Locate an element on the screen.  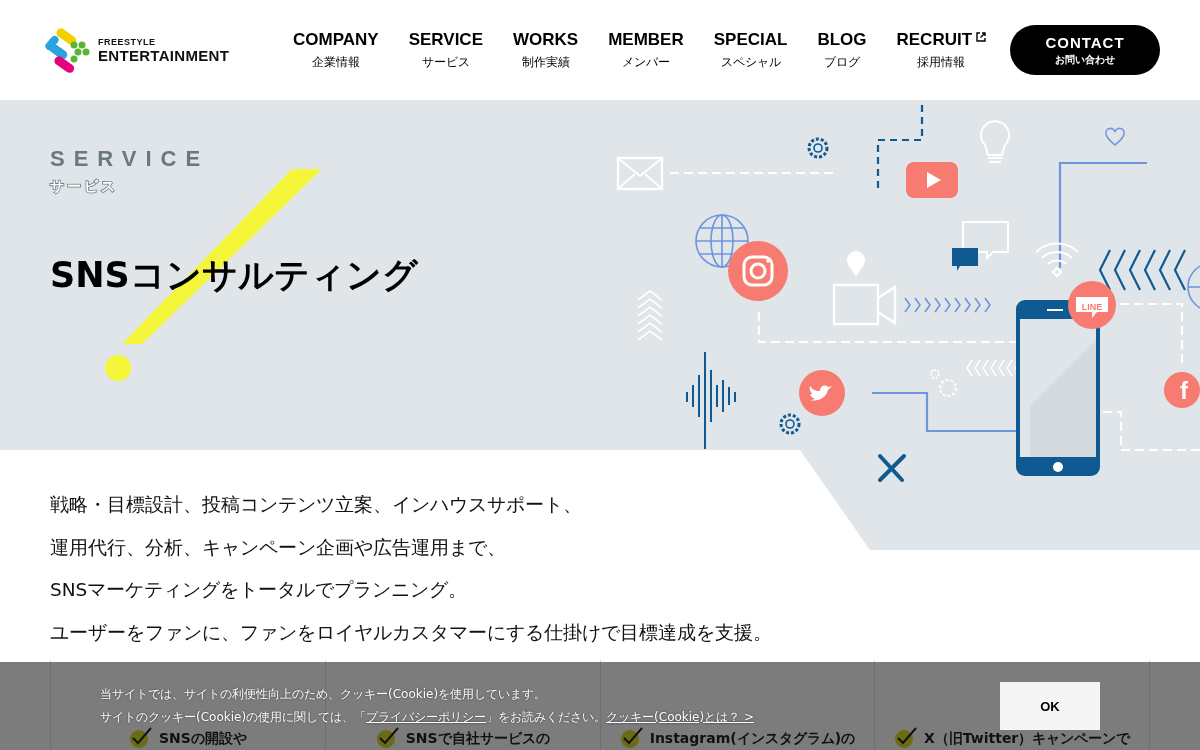
gears-icon is located at coordinates (943, 383).